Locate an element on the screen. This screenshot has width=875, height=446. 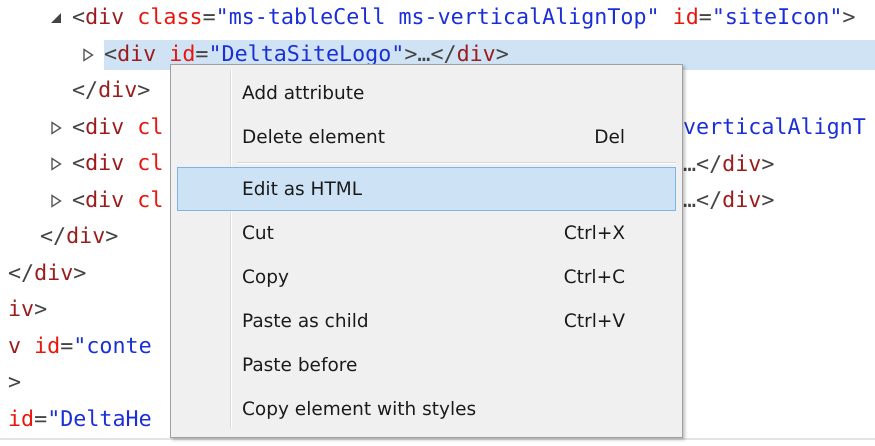
menu-item: Edit as HTML is located at coordinates (426, 189).